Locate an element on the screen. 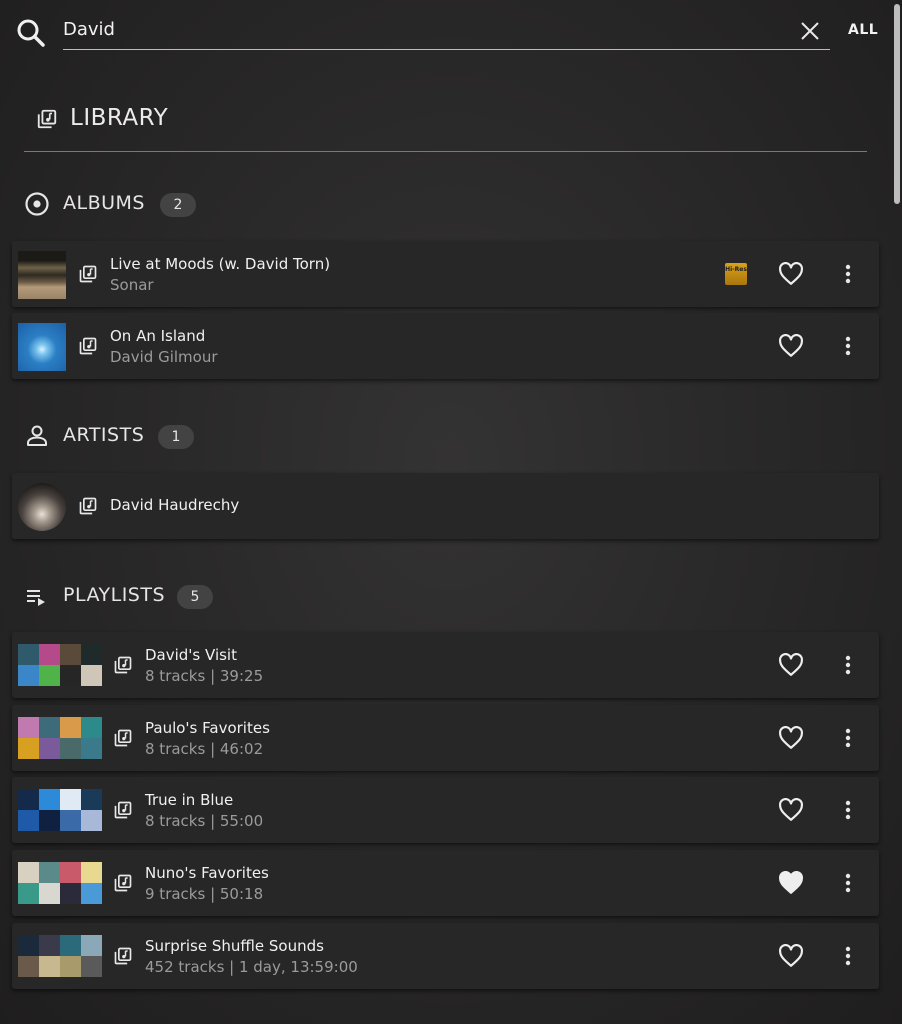 The image size is (902, 1024). album-artist: David Gilmour is located at coordinates (164, 357).